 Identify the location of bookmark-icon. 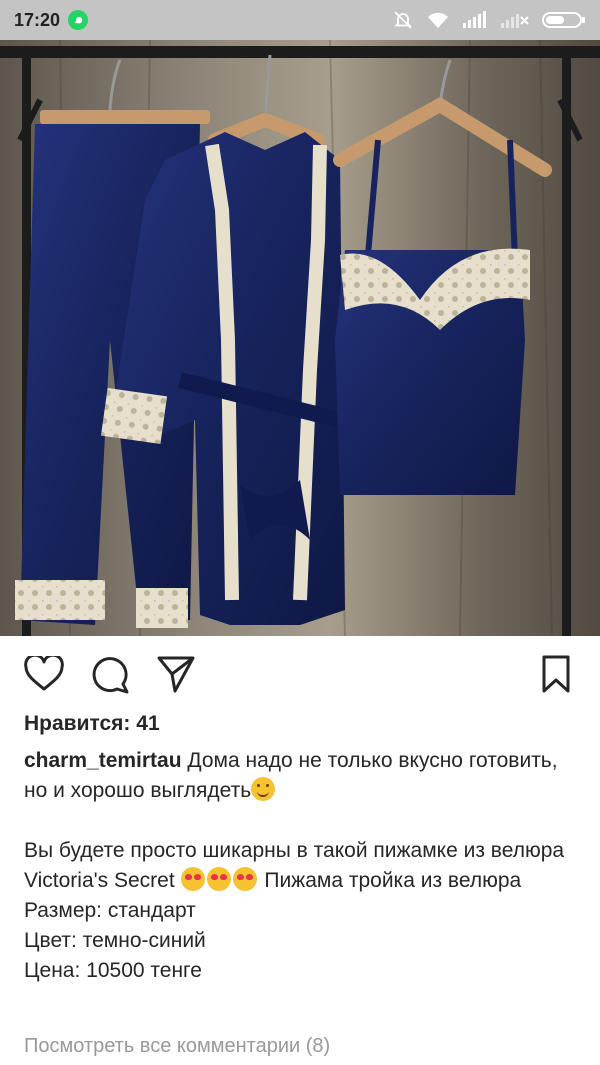
(556, 674).